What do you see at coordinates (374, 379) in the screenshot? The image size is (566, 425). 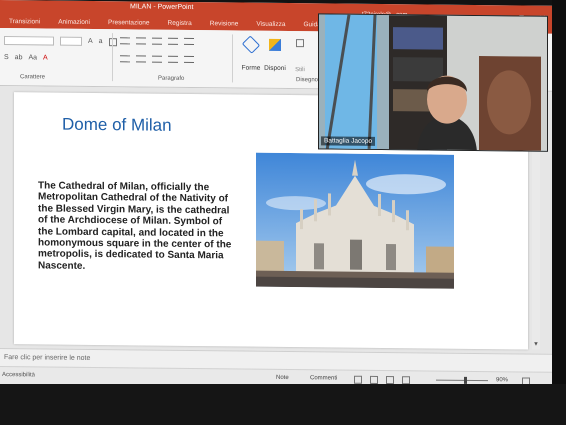 I see `slide-sorter-icon` at bounding box center [374, 379].